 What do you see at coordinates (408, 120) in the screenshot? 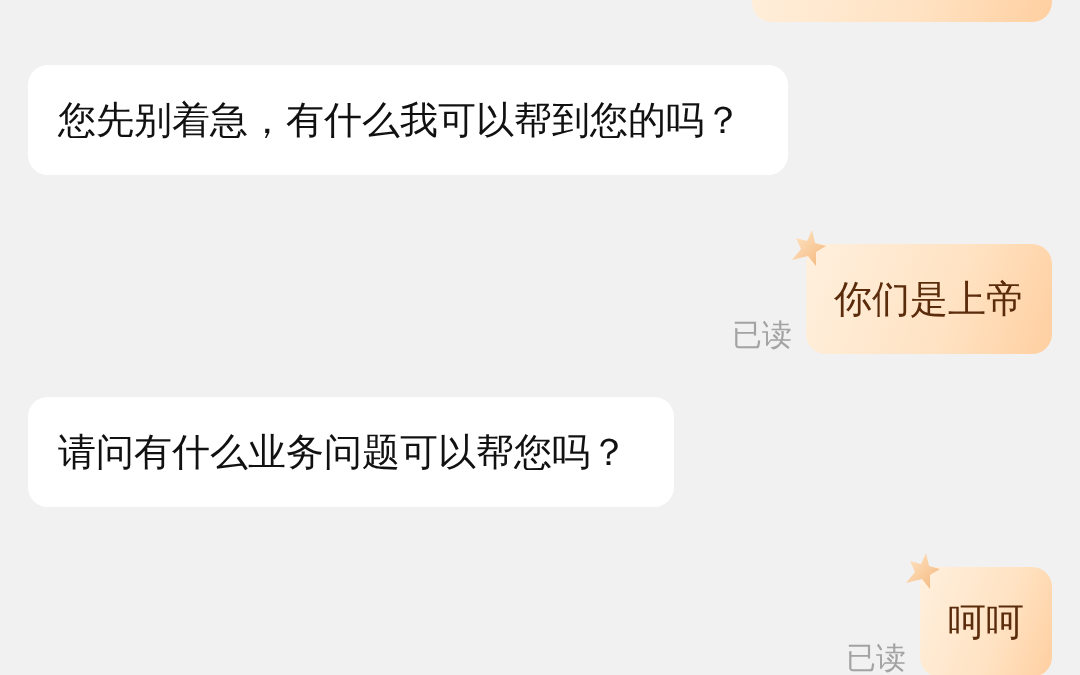
I see `message-bubble: 您先别着急，有什么我可以帮到您的吗？` at bounding box center [408, 120].